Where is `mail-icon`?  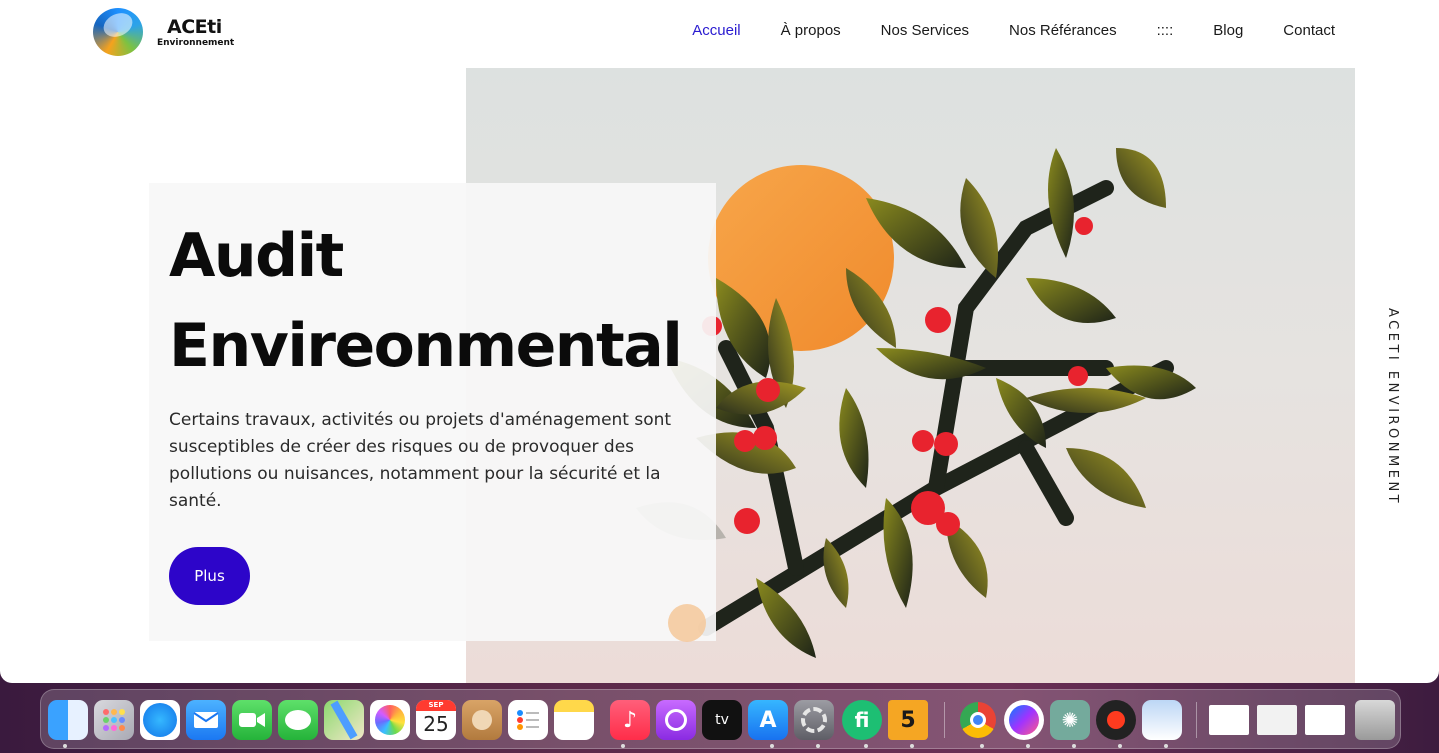 mail-icon is located at coordinates (206, 720).